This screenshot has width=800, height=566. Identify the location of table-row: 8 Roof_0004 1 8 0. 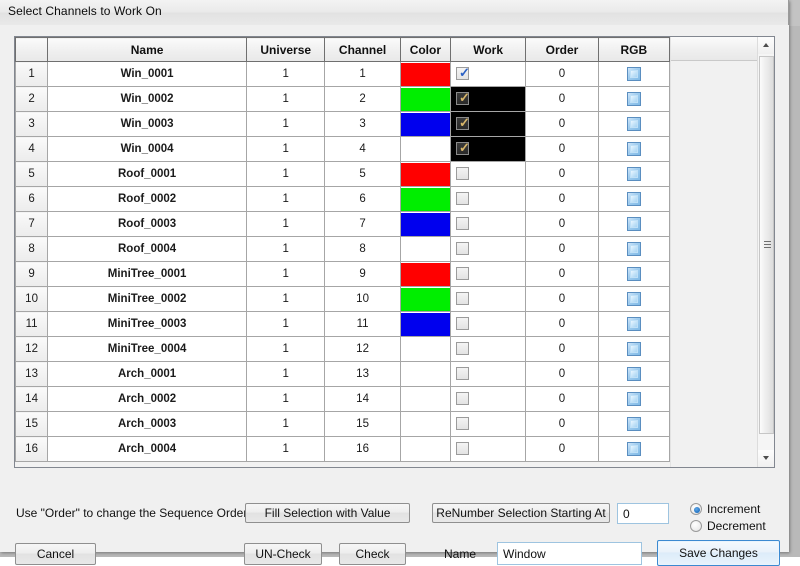
(343, 249).